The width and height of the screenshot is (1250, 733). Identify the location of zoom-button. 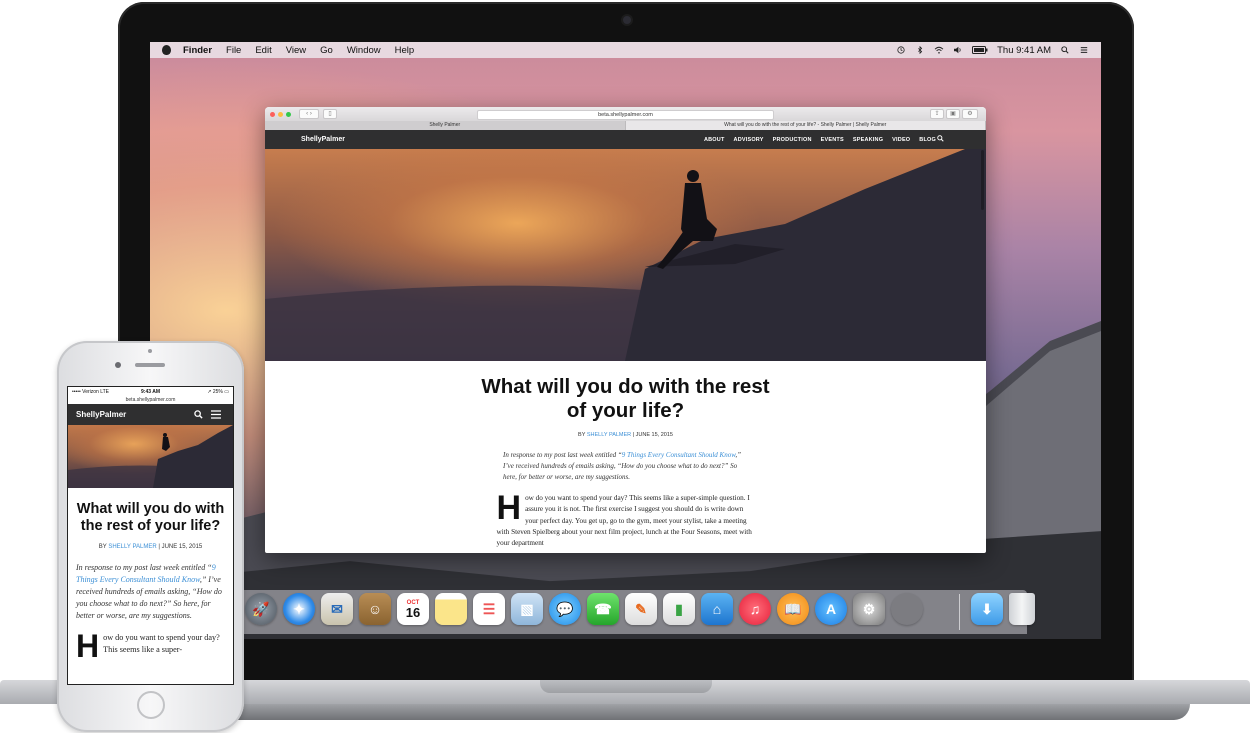
(288, 114).